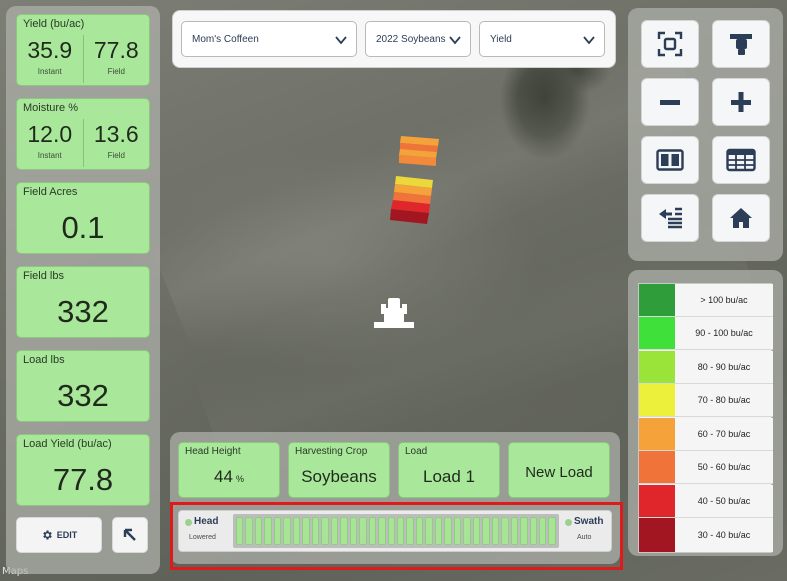 Image resolution: width=787 pixels, height=581 pixels. I want to click on focus-frame-icon, so click(670, 44).